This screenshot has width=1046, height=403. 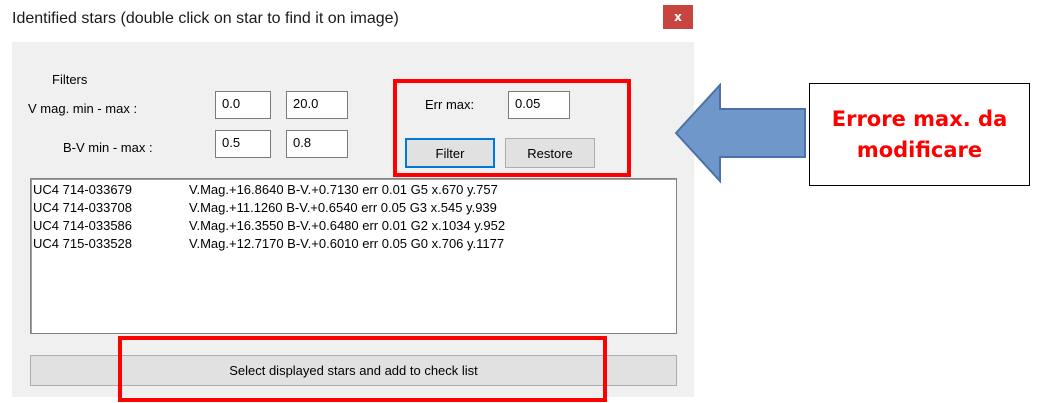 I want to click on annotation-line-2: modificare, so click(x=919, y=149).